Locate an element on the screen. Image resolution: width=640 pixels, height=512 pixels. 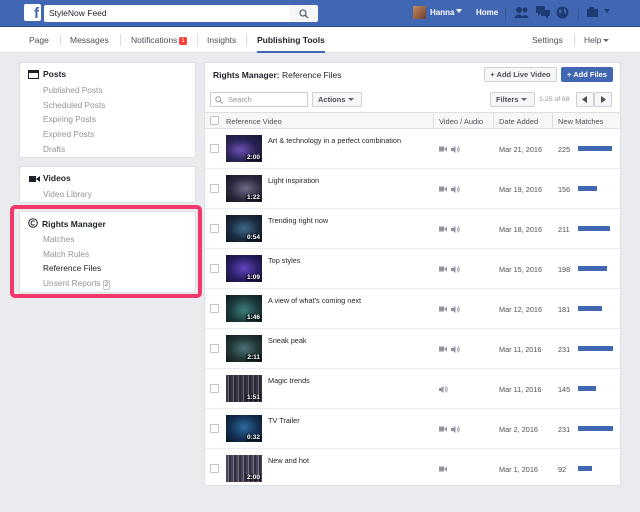
videos-title: Videos is located at coordinates (57, 178).